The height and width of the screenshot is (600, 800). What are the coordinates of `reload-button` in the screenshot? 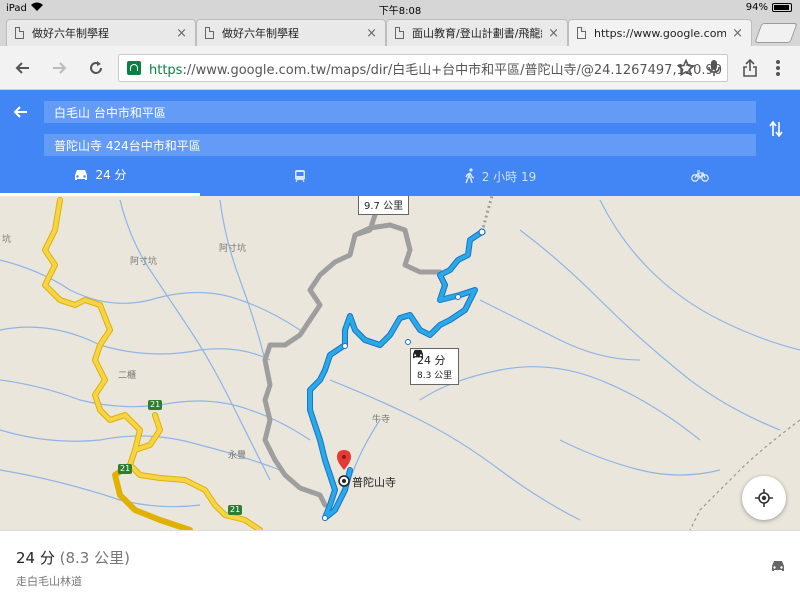 It's located at (96, 68).